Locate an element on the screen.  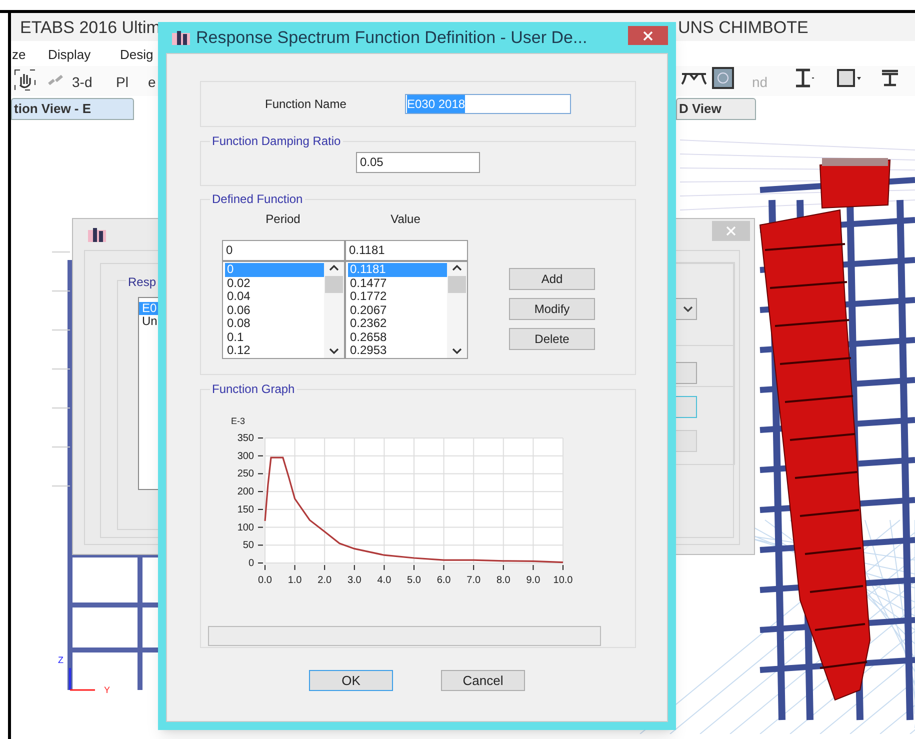
axis-label: Y is located at coordinates (107, 690).